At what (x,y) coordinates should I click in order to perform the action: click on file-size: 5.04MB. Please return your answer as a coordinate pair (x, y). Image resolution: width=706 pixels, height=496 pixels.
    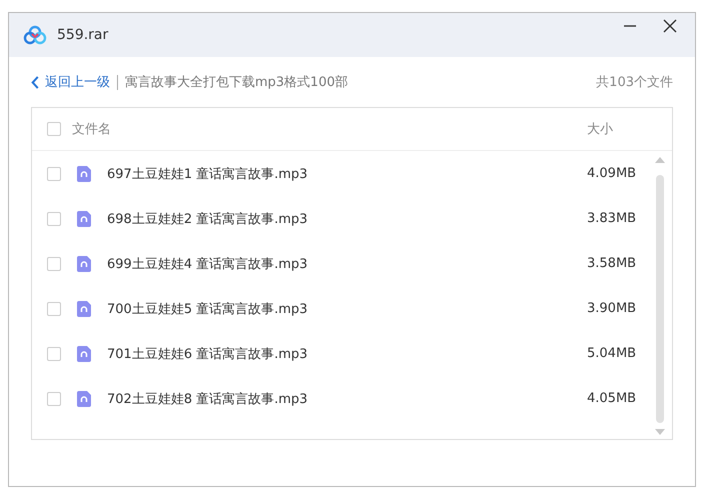
    Looking at the image, I should click on (612, 353).